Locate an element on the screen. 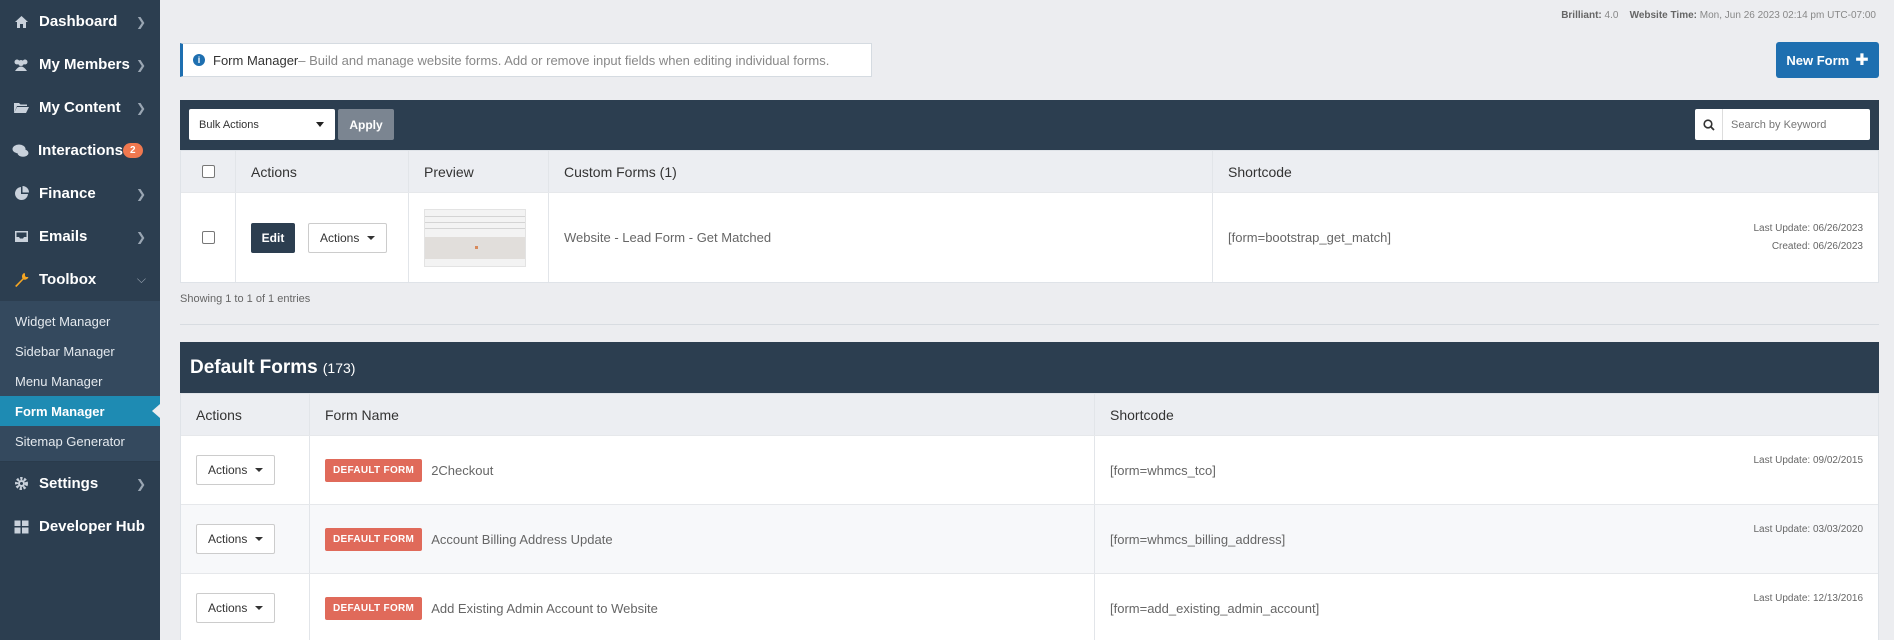 This screenshot has width=1894, height=640. form-name: 2Checkout is located at coordinates (462, 470).